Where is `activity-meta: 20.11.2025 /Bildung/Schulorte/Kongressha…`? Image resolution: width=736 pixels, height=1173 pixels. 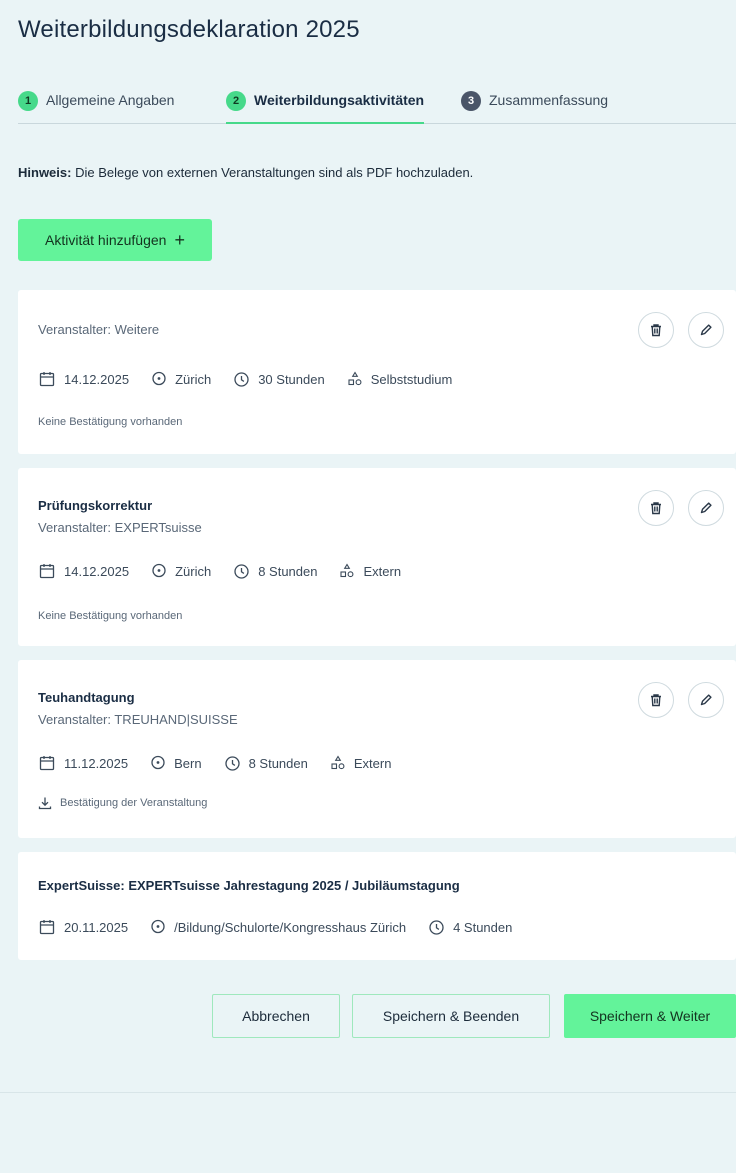 activity-meta: 20.11.2025 /Bildung/Schulorte/Kongressha… is located at coordinates (286, 927).